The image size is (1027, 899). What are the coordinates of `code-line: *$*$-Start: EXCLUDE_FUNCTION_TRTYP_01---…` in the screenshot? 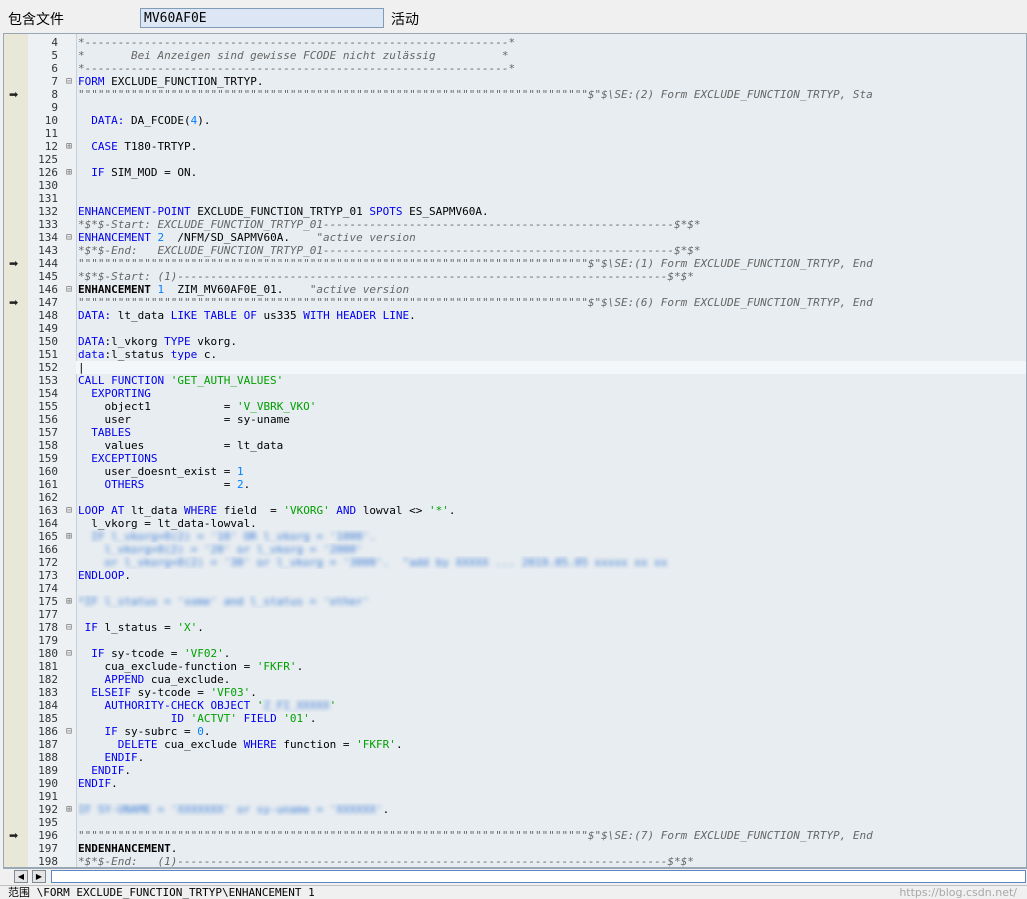 It's located at (552, 224).